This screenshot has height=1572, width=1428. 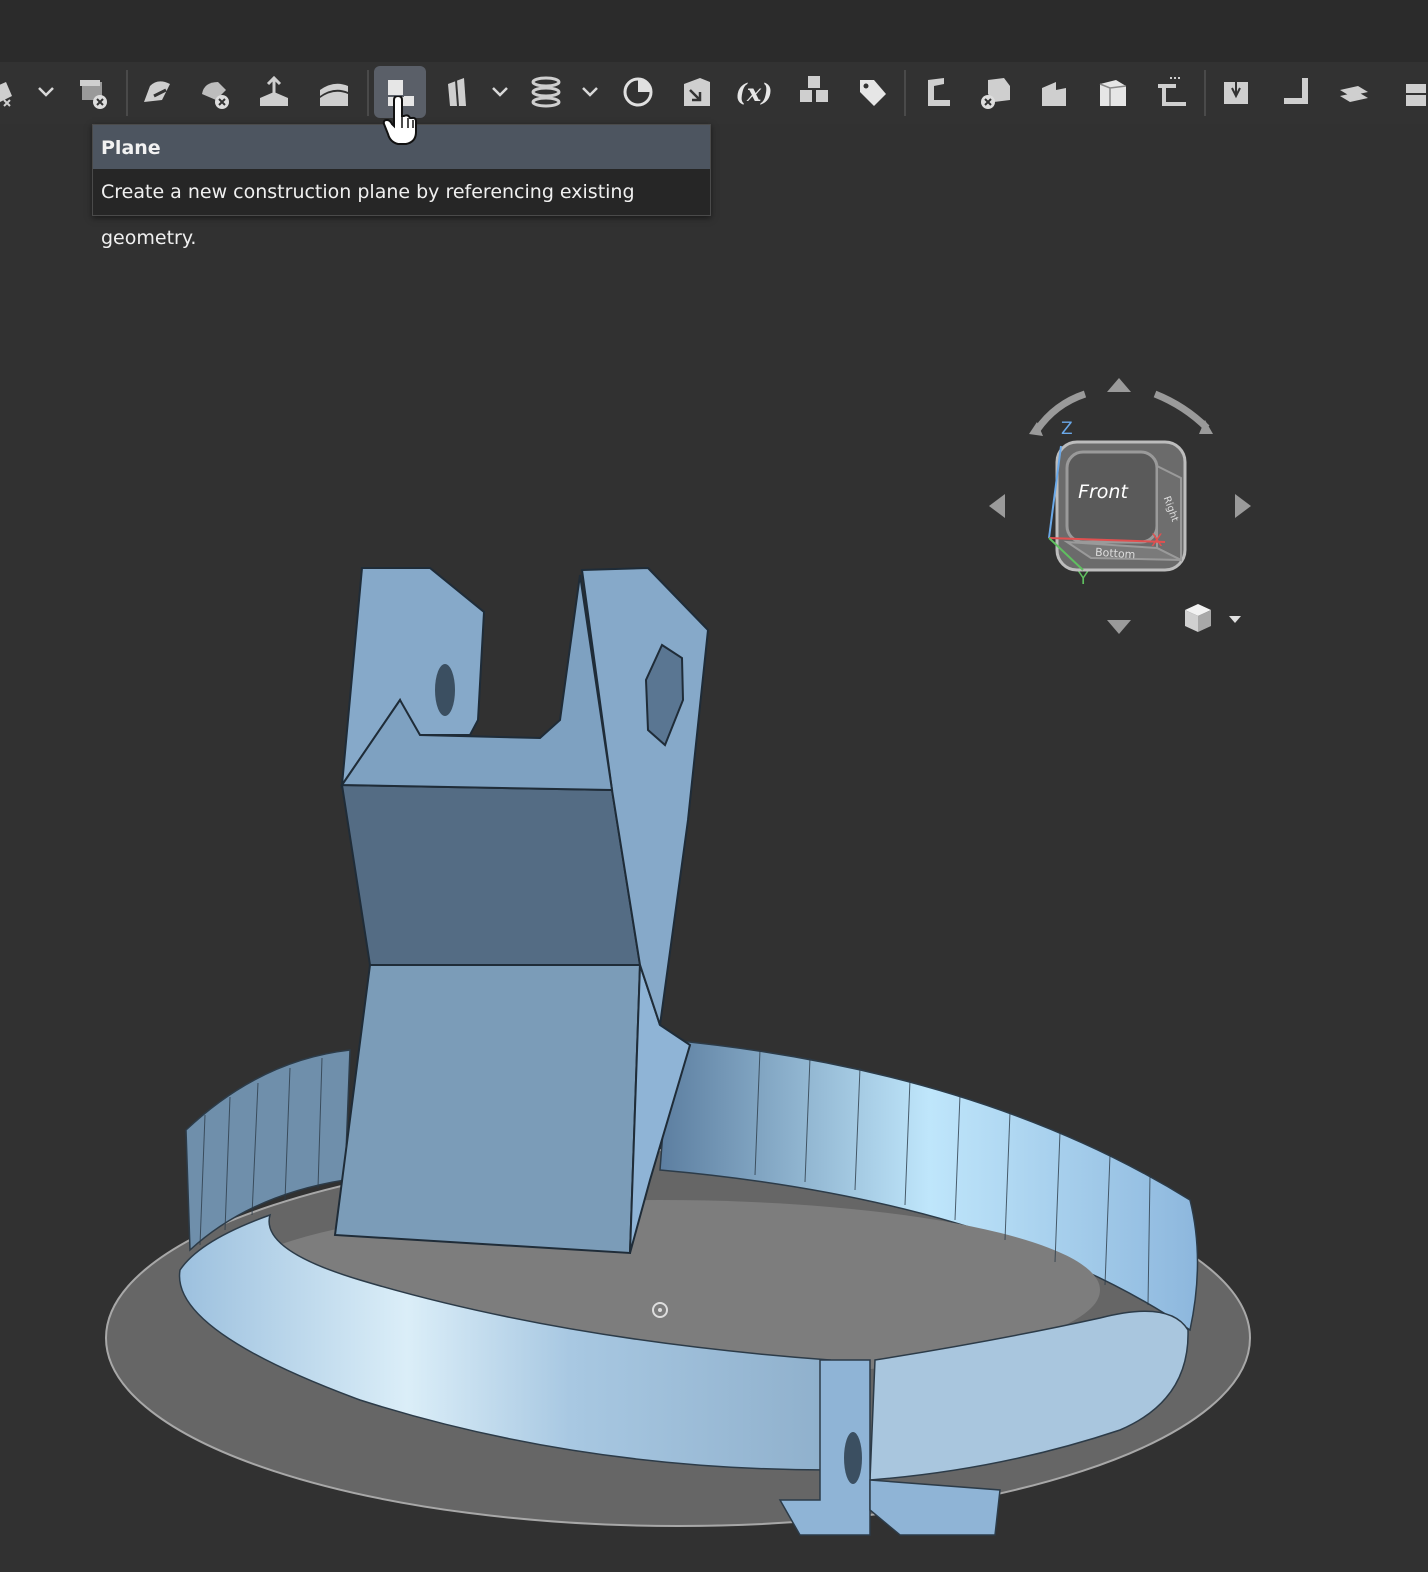 I want to click on axis-x-label: X, so click(x=1157, y=541).